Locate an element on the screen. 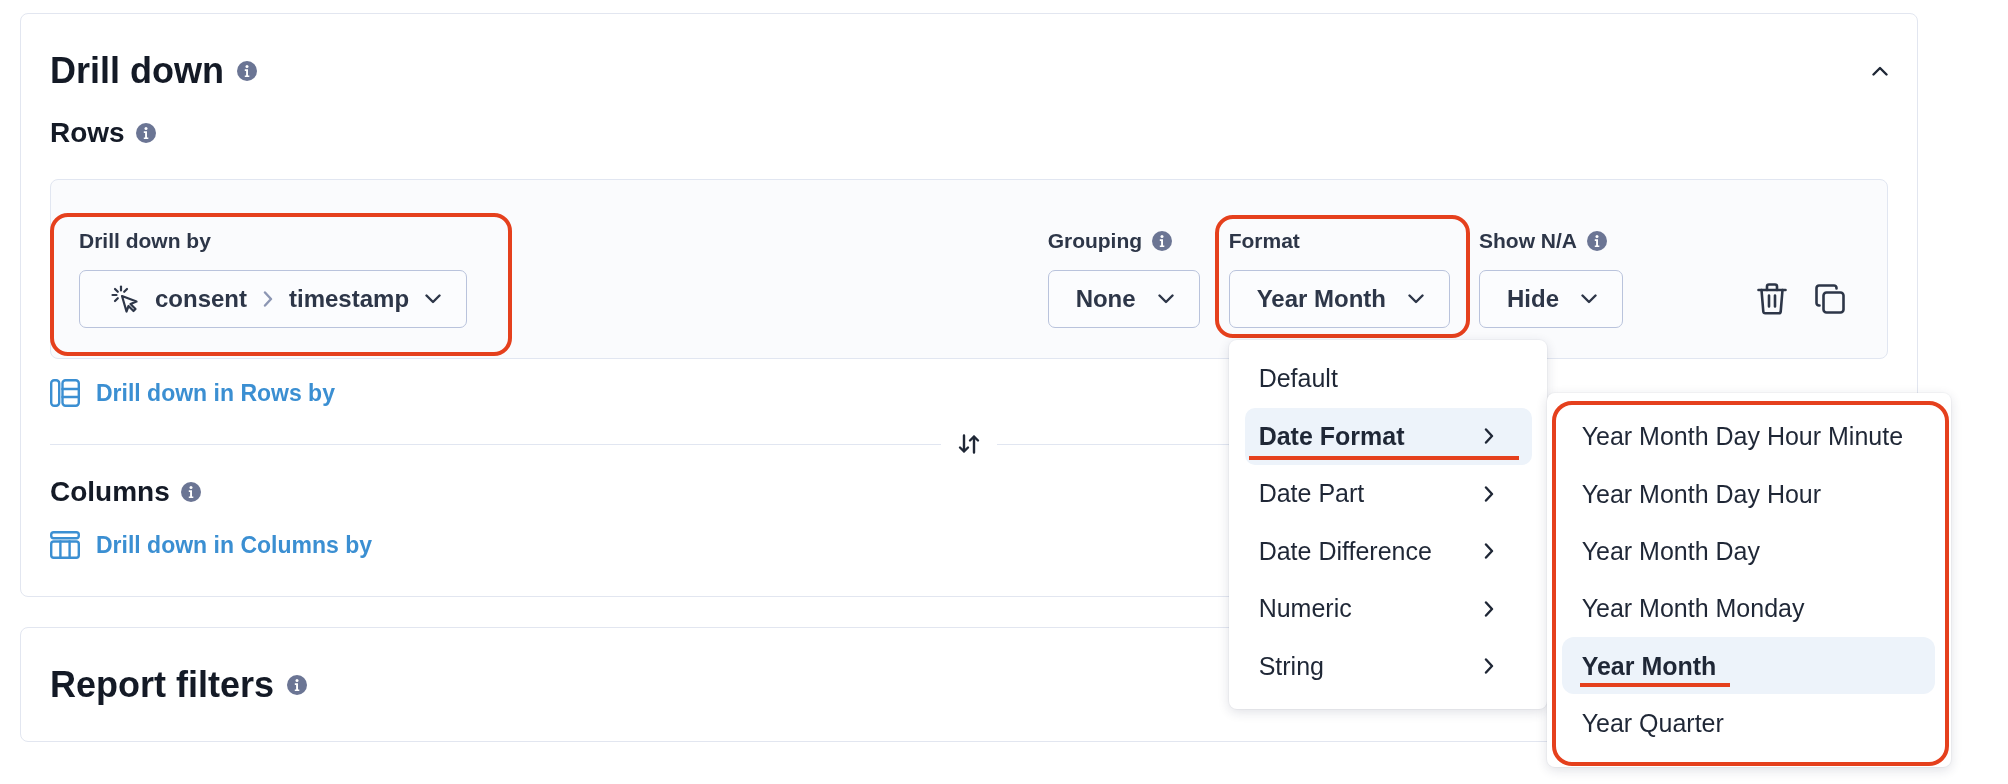 The width and height of the screenshot is (2008, 784). menu-item: Date Difference is located at coordinates (1388, 551).